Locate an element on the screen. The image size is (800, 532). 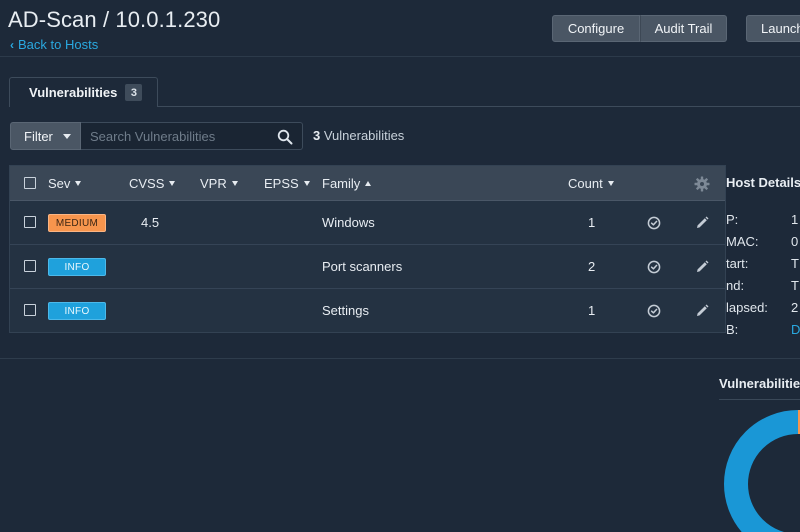
table-header: Sev CVSS VPR EPSS Family Count is located at coordinates (367, 183).